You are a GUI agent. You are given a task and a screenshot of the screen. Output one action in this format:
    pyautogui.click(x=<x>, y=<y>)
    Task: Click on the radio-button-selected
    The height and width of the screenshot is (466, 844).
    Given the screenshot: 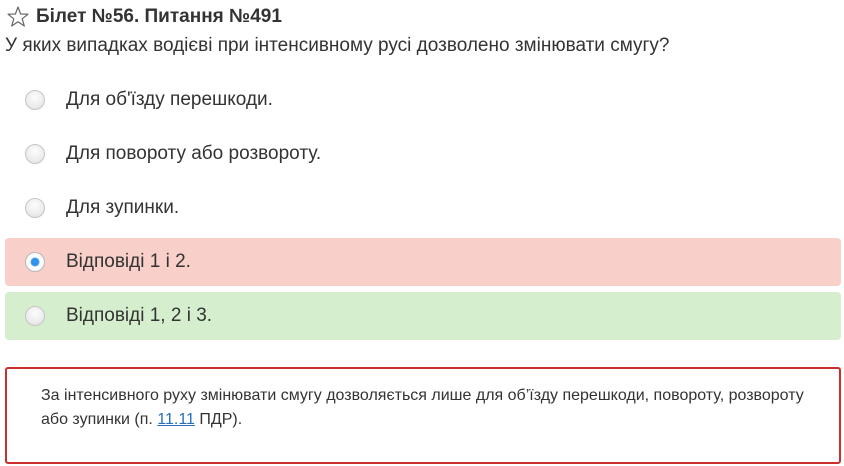 What is the action you would take?
    pyautogui.click(x=35, y=262)
    